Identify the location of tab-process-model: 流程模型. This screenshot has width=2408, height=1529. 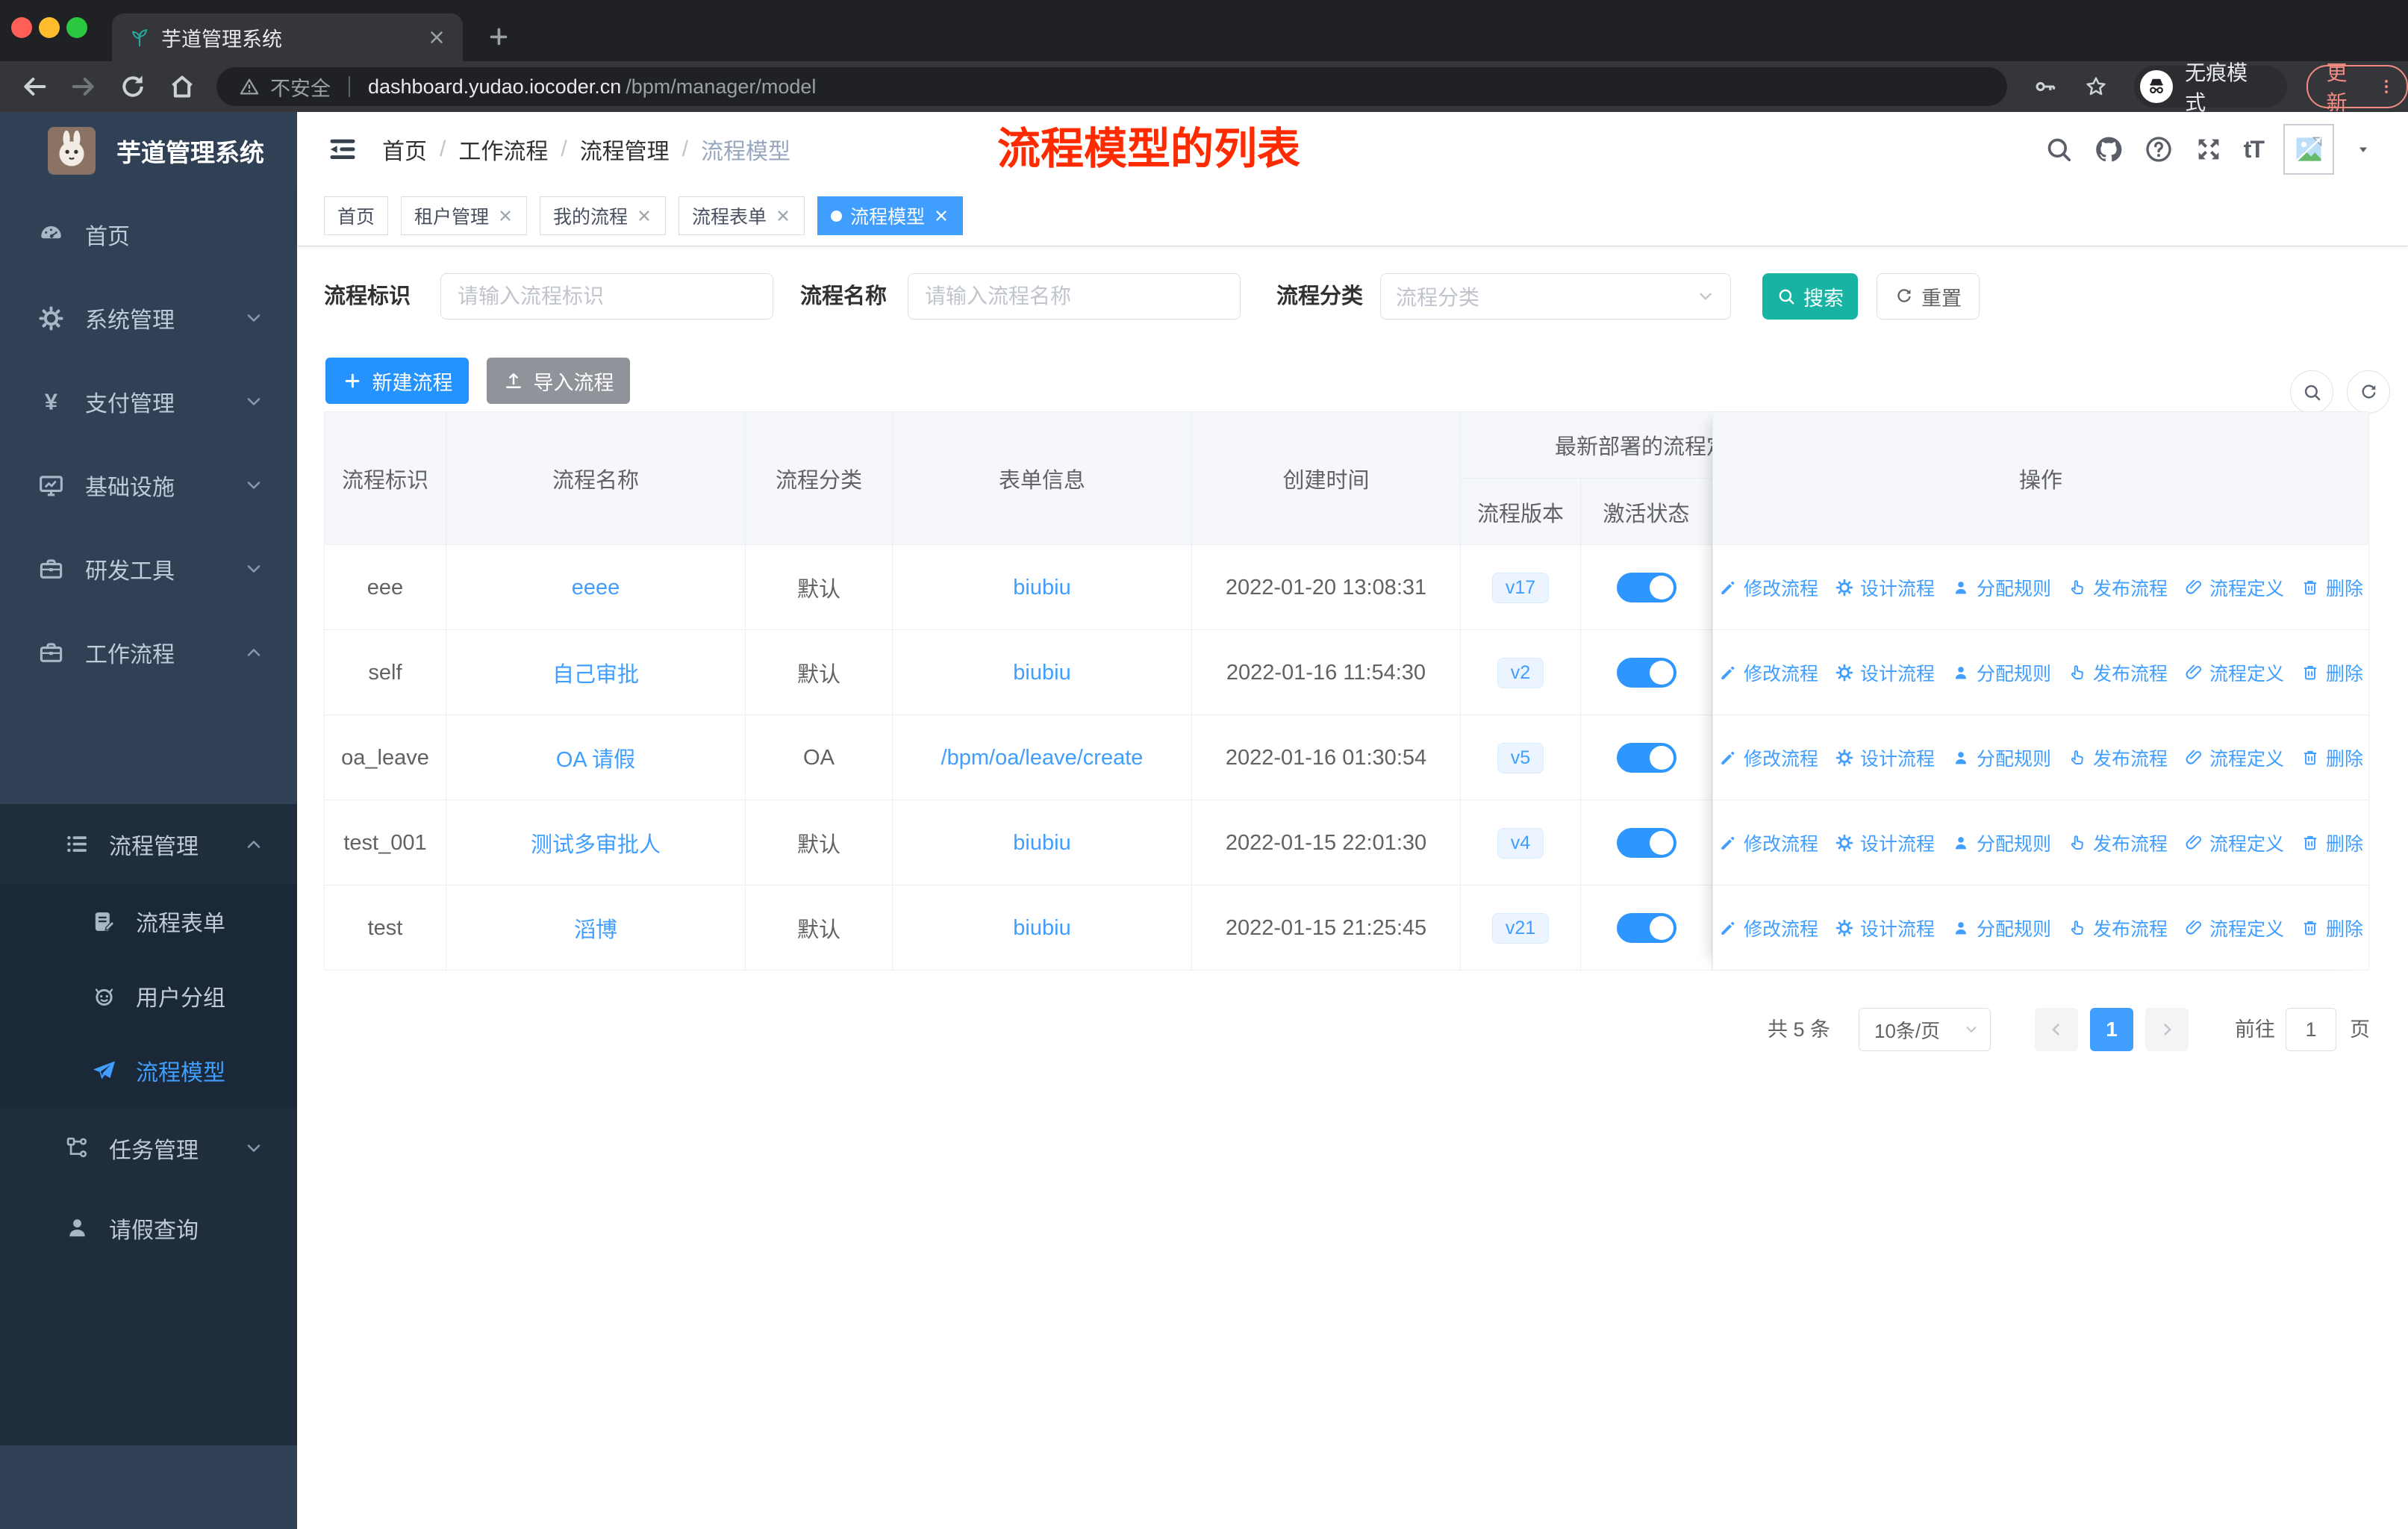
(890, 215).